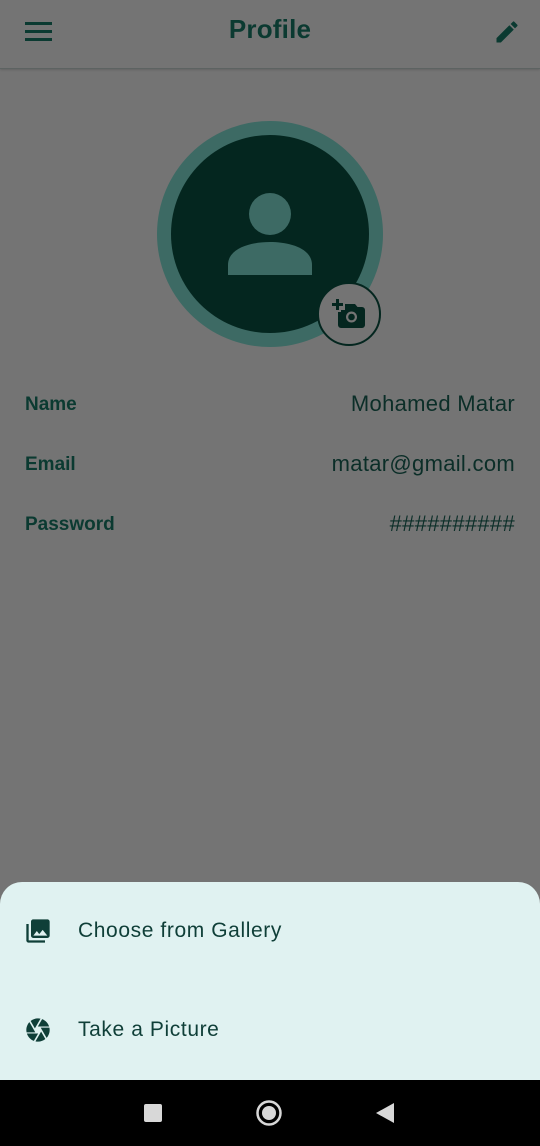 The width and height of the screenshot is (540, 1146). Describe the element at coordinates (38, 1030) in the screenshot. I see `camera-shutter-icon` at that location.